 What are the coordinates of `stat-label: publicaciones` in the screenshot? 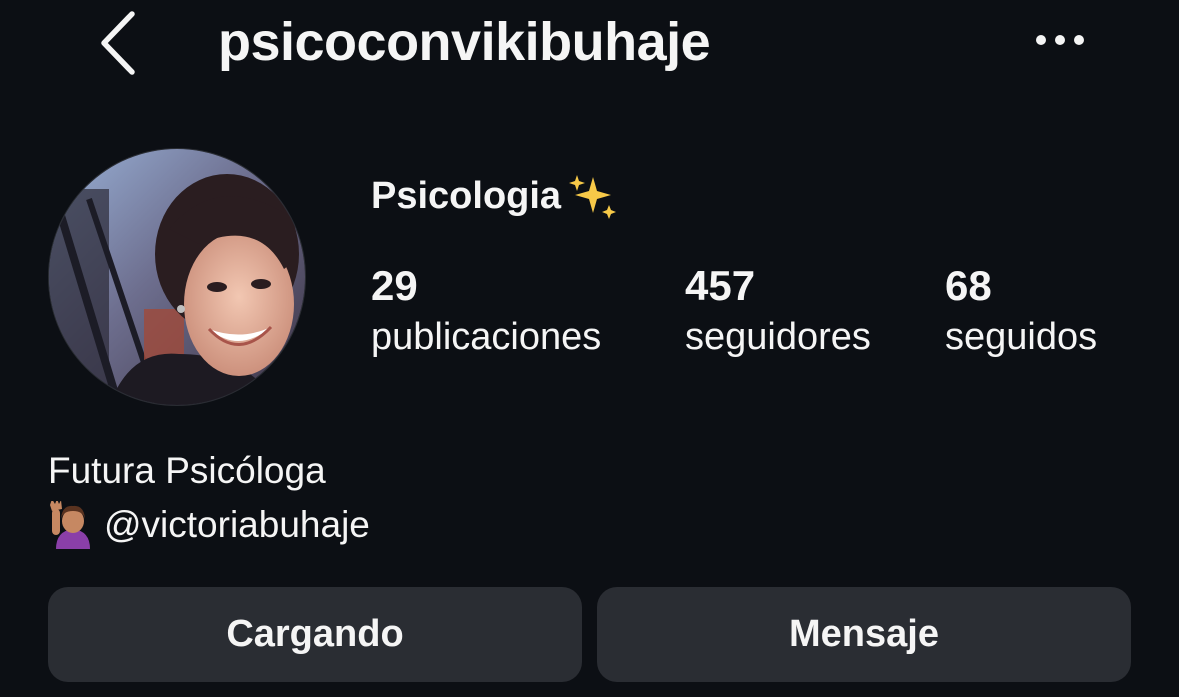 It's located at (486, 337).